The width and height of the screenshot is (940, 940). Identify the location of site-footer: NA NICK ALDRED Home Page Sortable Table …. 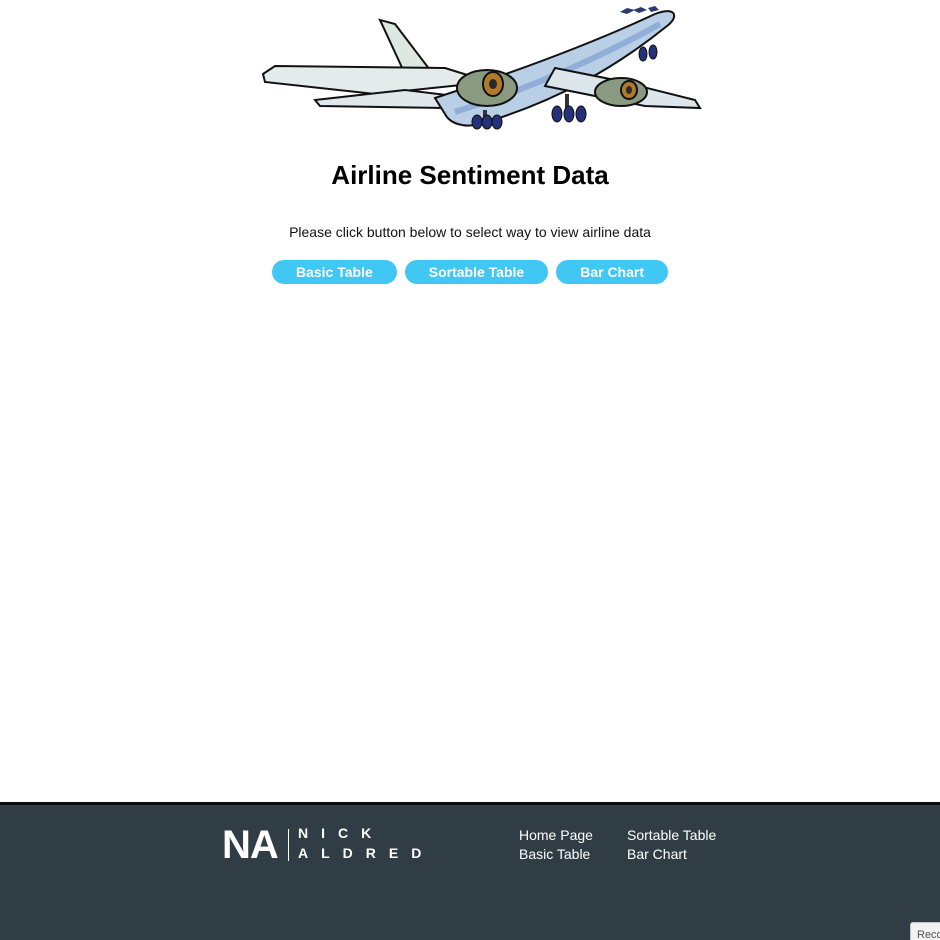
(470, 871).